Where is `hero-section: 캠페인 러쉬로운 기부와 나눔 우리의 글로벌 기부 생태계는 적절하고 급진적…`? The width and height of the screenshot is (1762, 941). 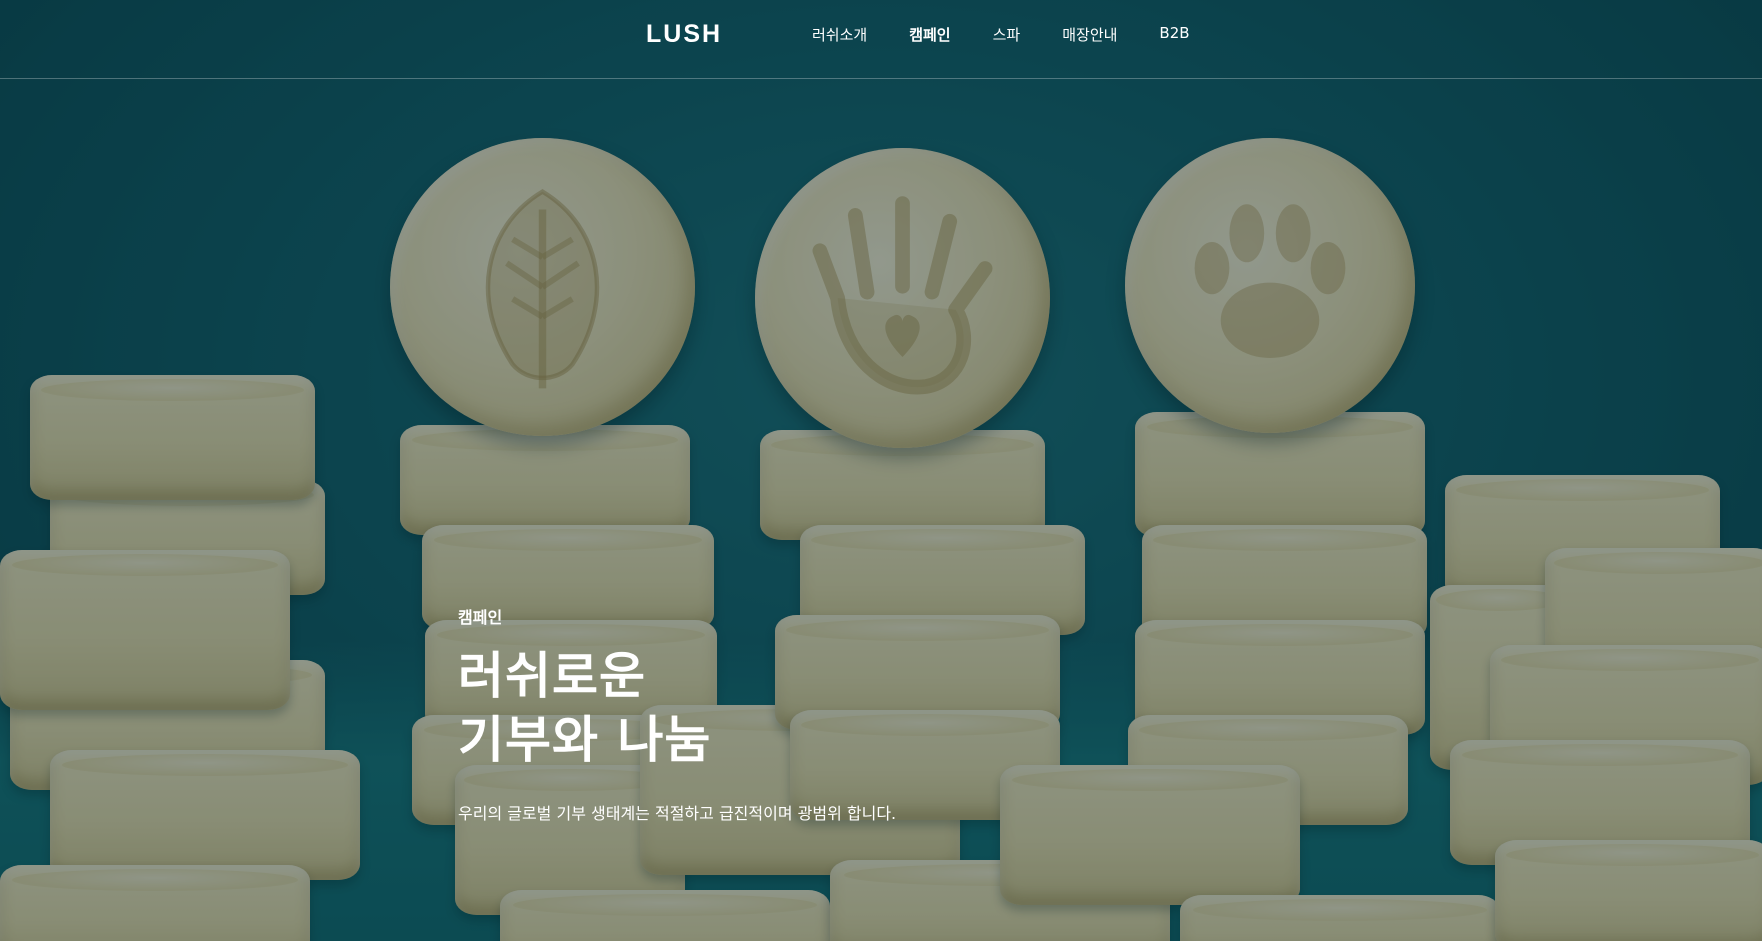 hero-section: 캠페인 러쉬로운 기부와 나눔 우리의 글로벌 기부 생태계는 적절하고 급진적… is located at coordinates (677, 714).